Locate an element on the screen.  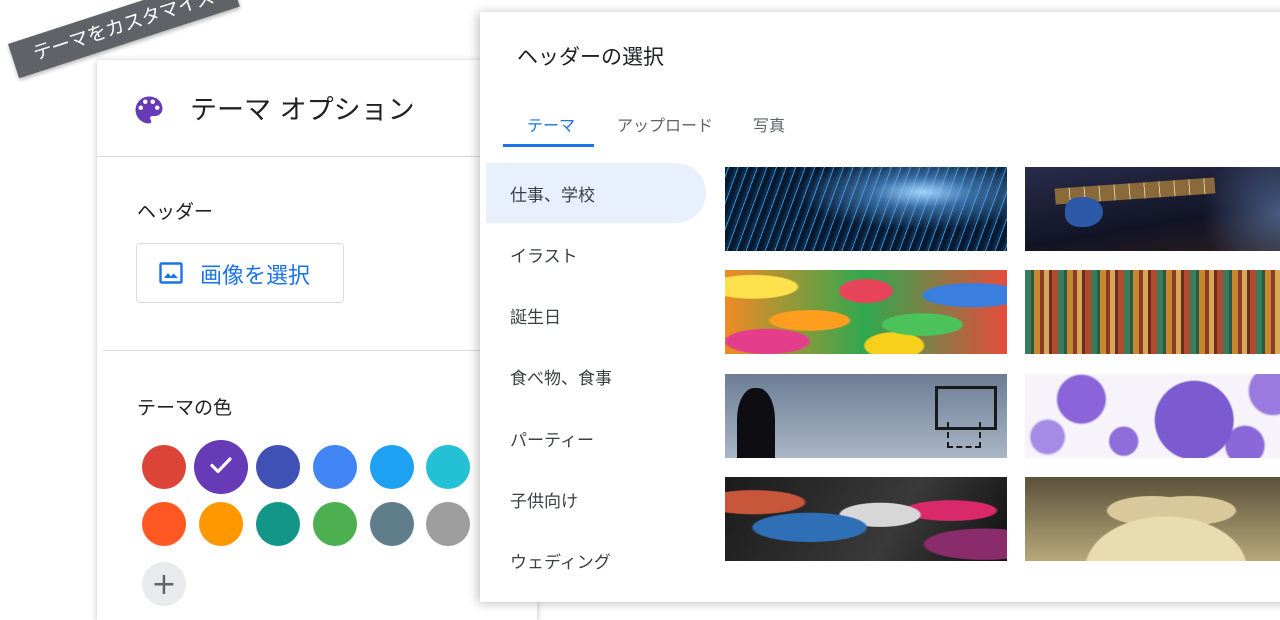
header-thumbnail-candy is located at coordinates (866, 312).